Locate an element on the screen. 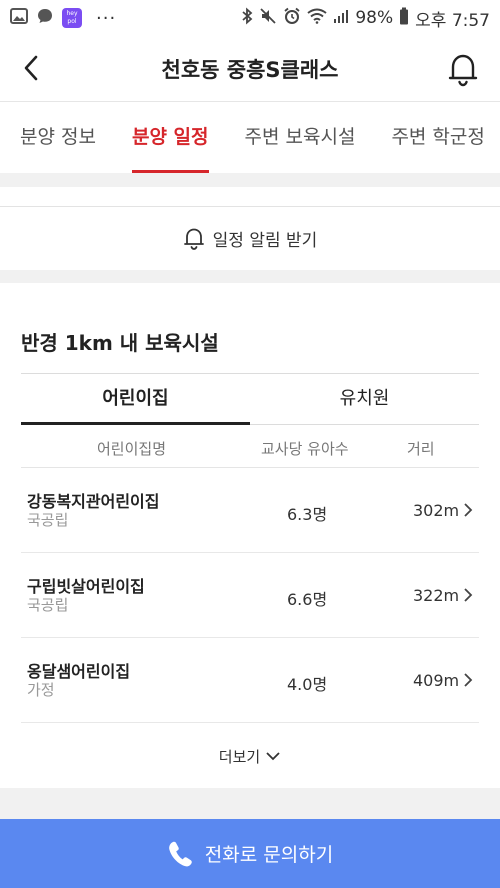 This screenshot has width=500, height=888. status-bar: hey pol ··· 98% 오후 7:57 is located at coordinates (250, 18).